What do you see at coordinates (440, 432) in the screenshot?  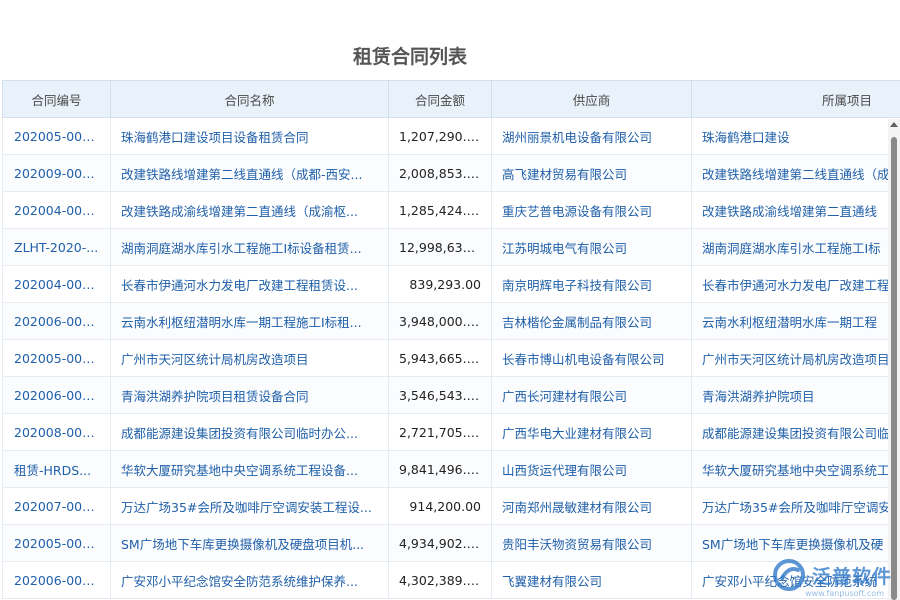 I see `cell-amount: 2,721,705.00` at bounding box center [440, 432].